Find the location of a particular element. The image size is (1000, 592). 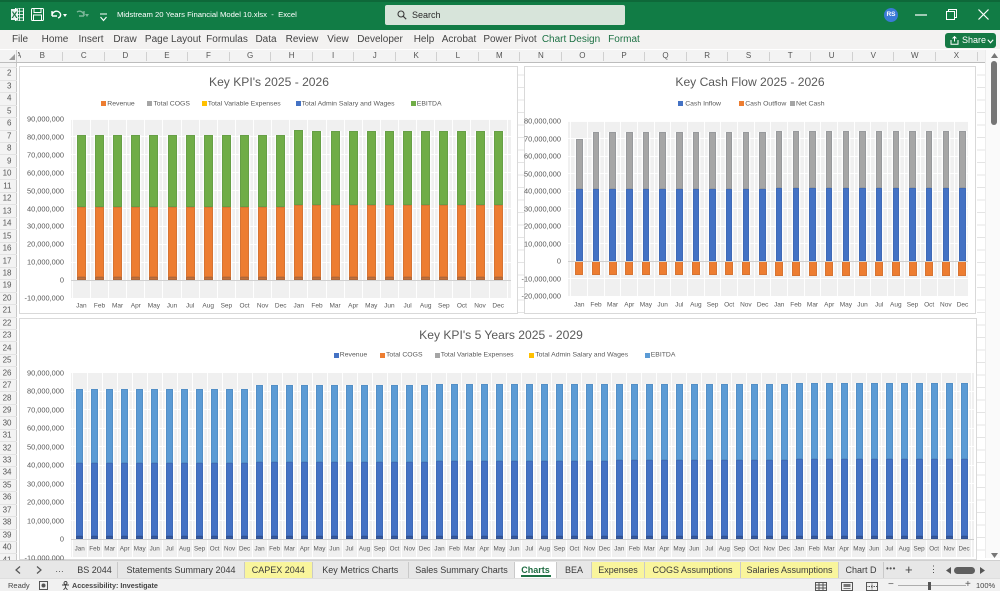

svg-text: X is located at coordinates (15, 15).